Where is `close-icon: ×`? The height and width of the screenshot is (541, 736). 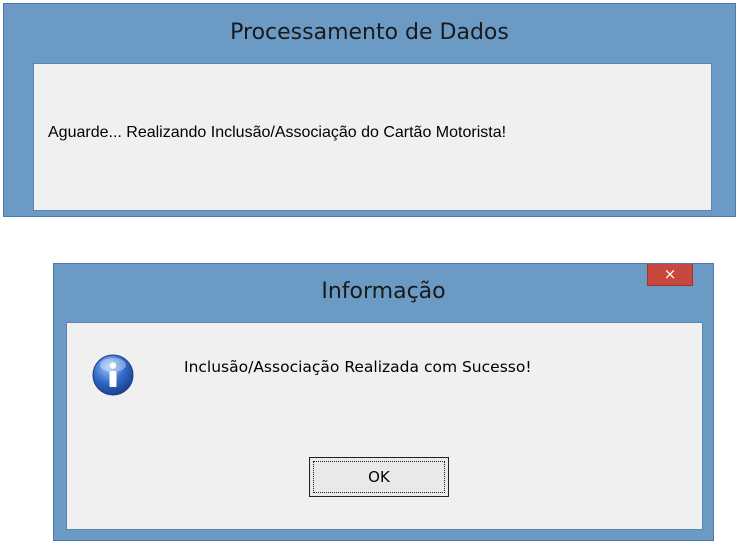 close-icon: × is located at coordinates (670, 274).